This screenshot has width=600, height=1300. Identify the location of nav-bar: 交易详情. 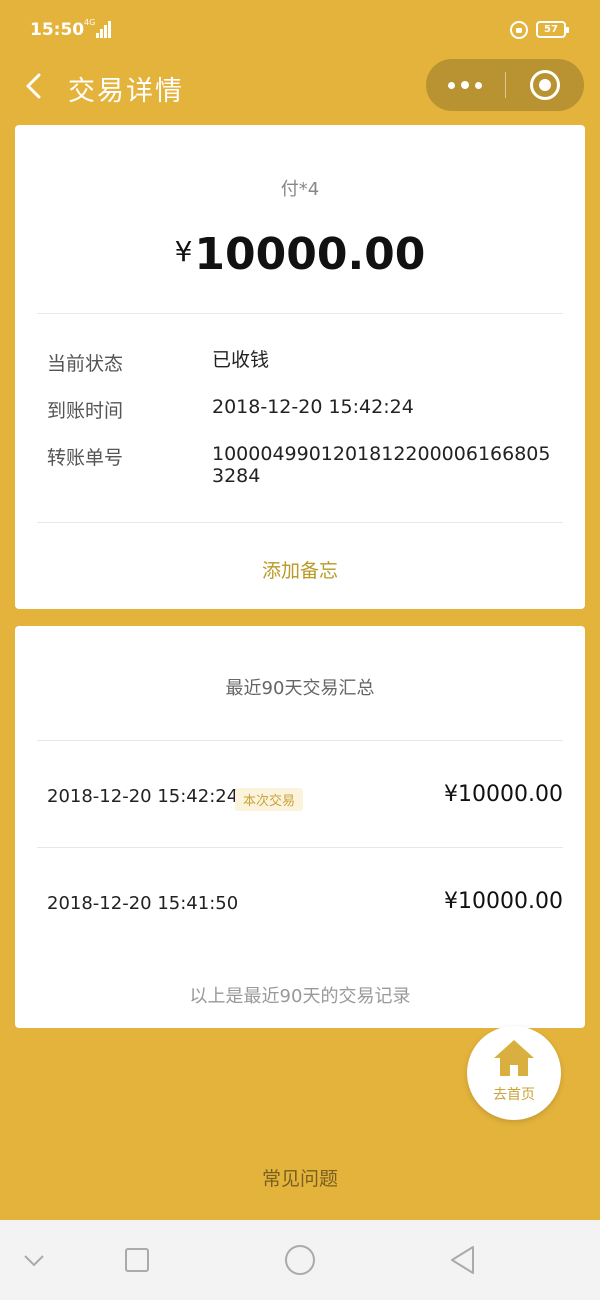
(300, 85).